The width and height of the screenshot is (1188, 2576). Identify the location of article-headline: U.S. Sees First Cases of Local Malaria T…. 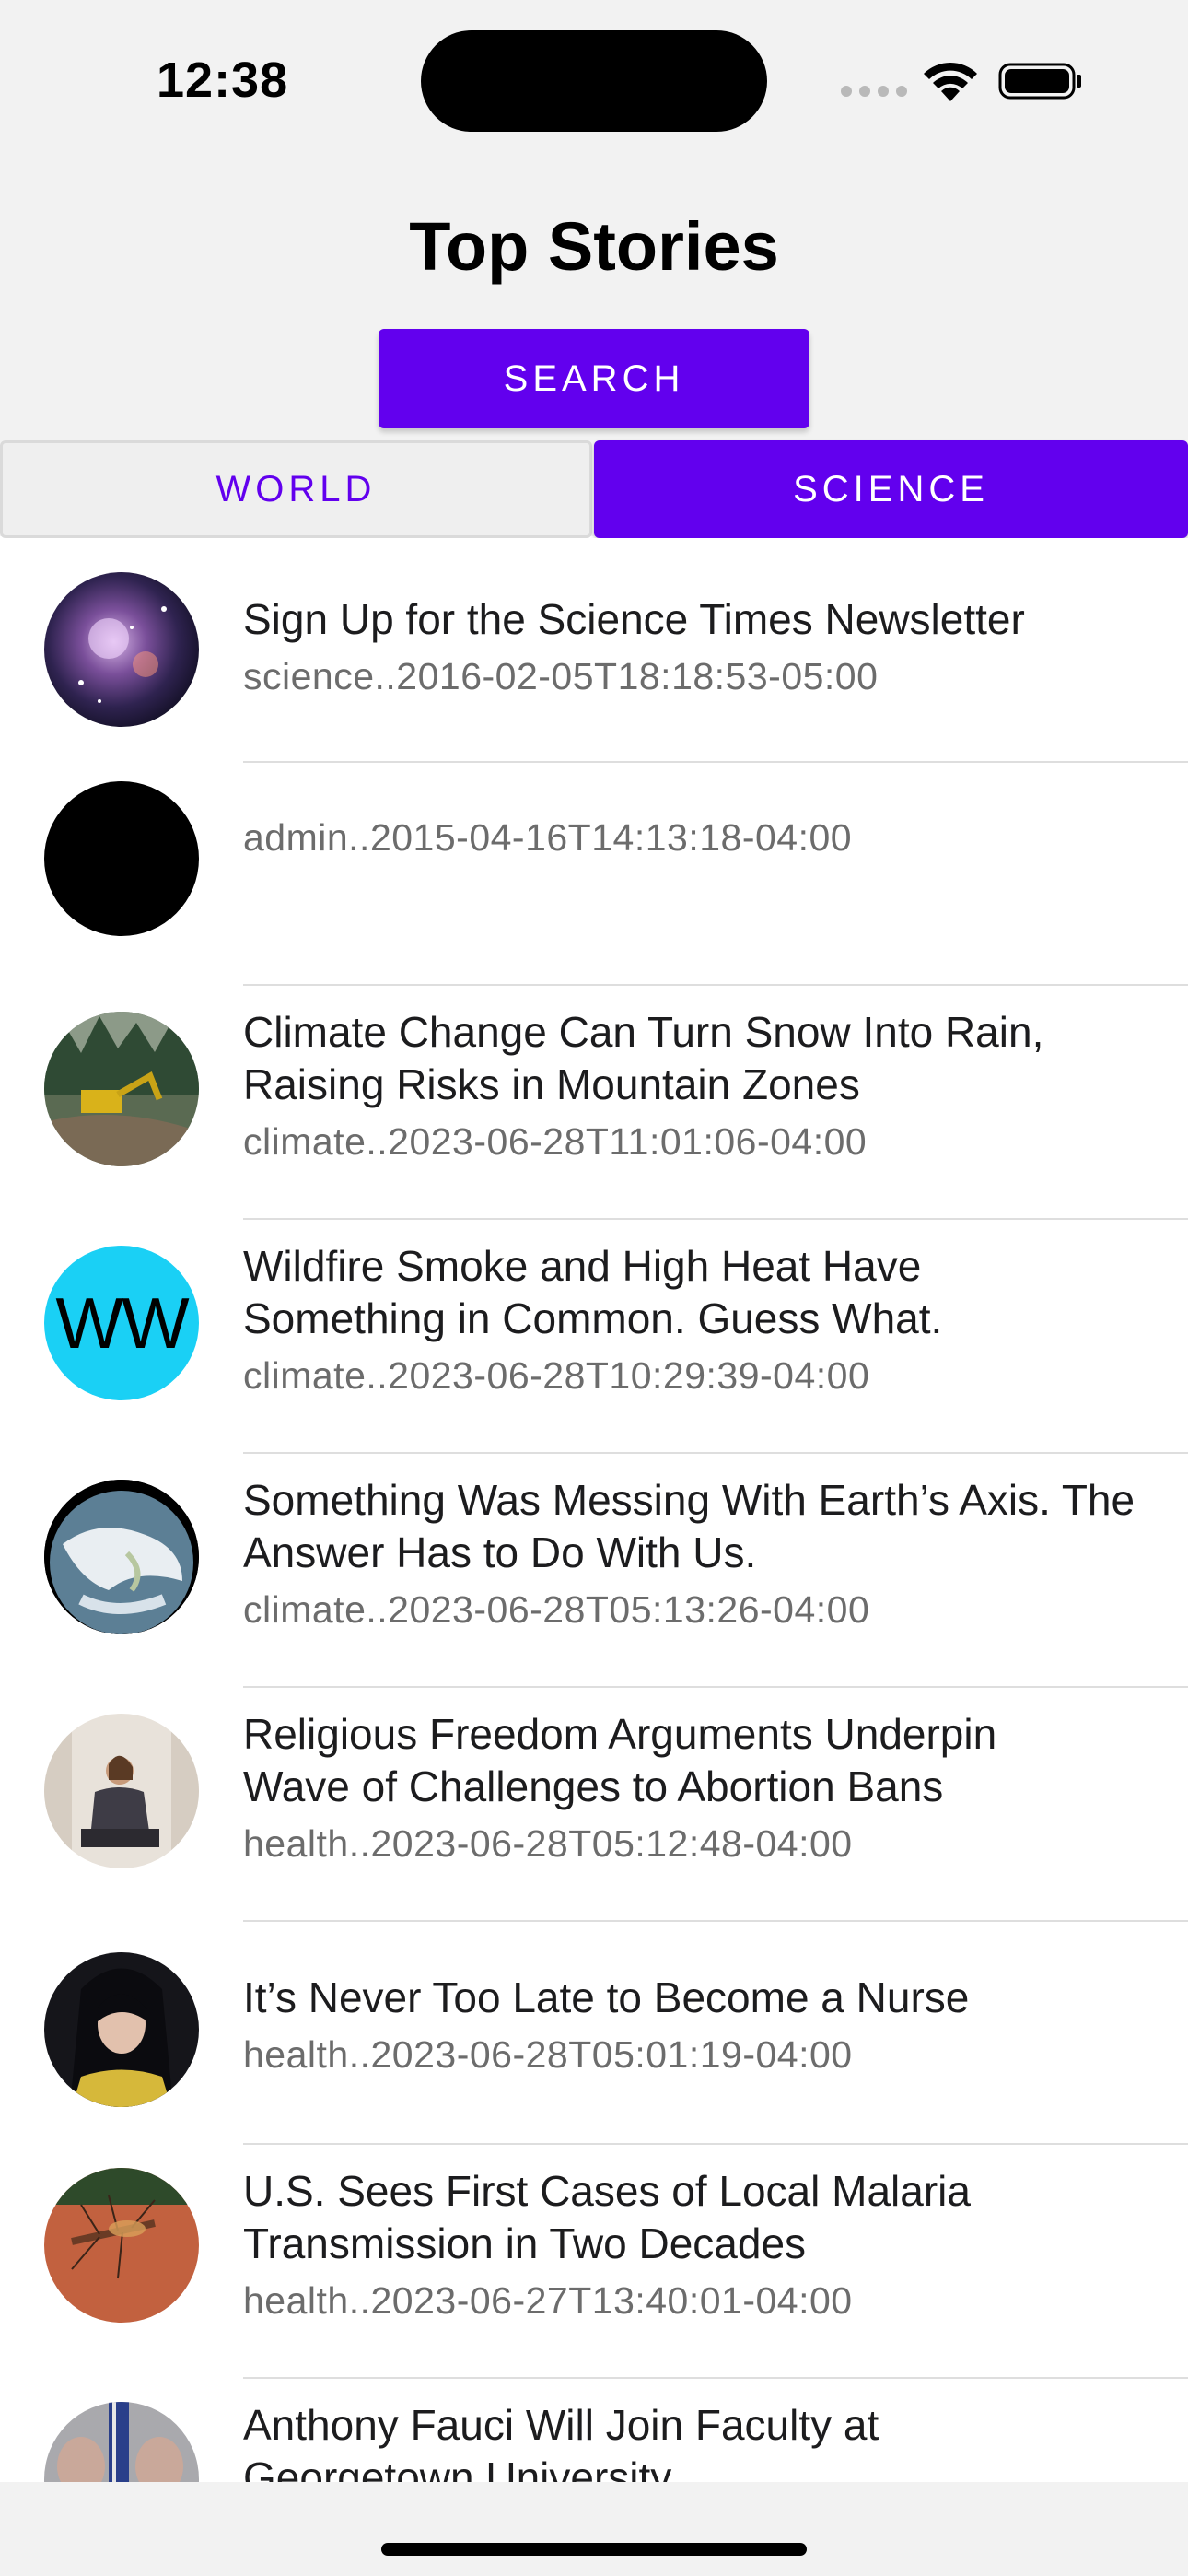
(607, 2217).